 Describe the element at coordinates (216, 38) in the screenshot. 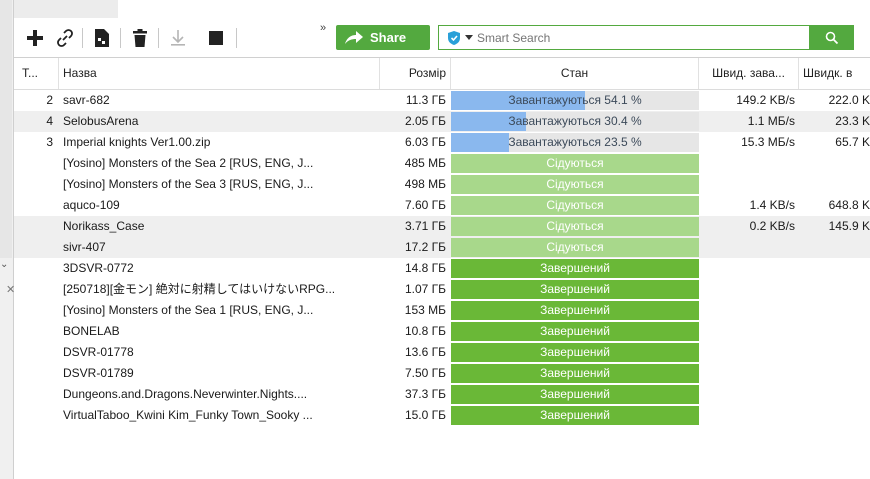

I see `stop-button` at that location.